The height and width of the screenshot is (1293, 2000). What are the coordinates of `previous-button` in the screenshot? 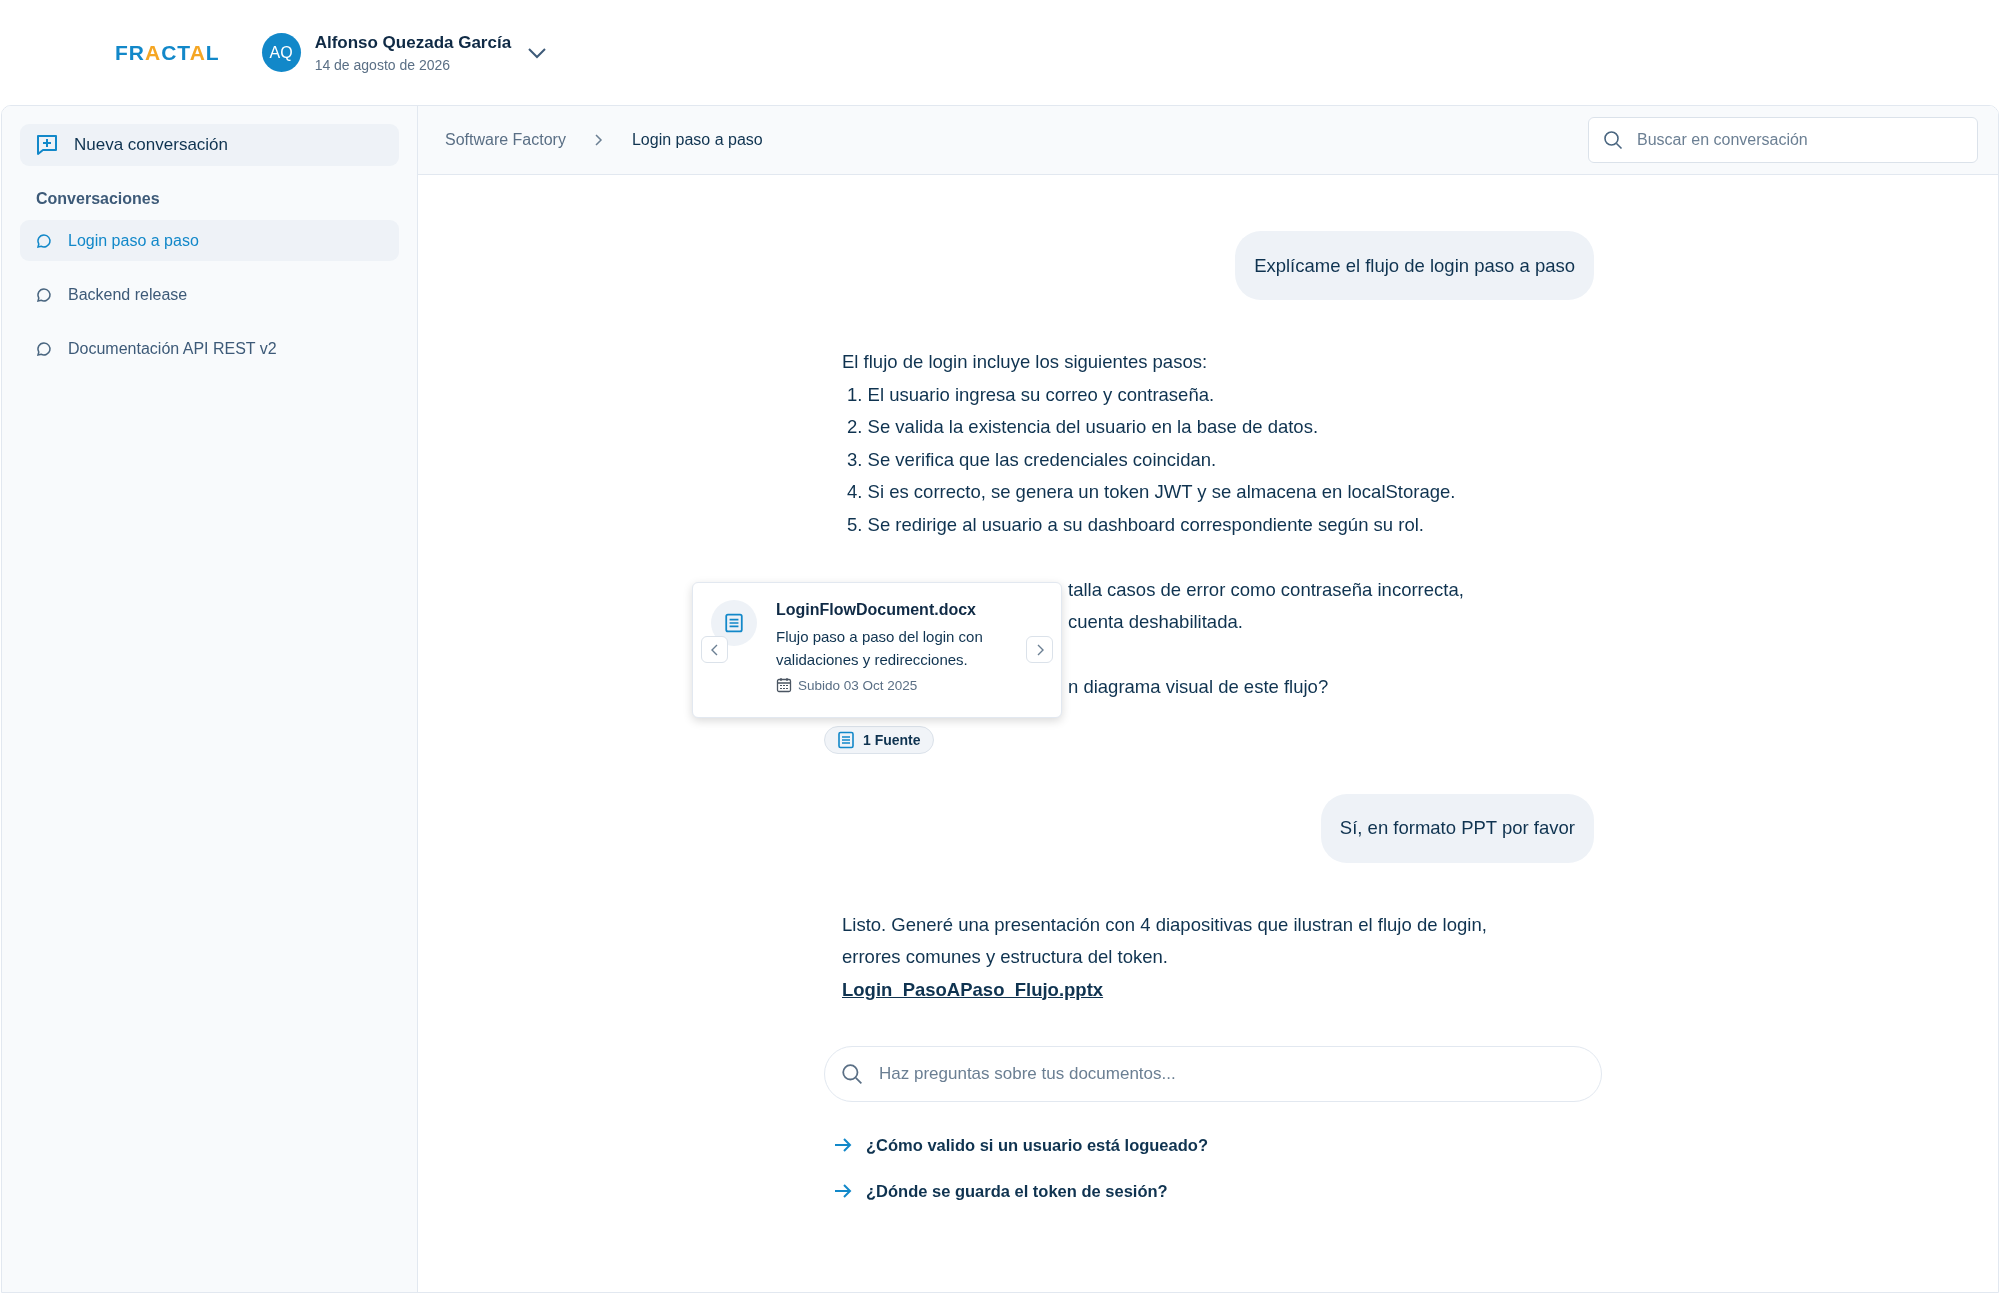 It's located at (714, 649).